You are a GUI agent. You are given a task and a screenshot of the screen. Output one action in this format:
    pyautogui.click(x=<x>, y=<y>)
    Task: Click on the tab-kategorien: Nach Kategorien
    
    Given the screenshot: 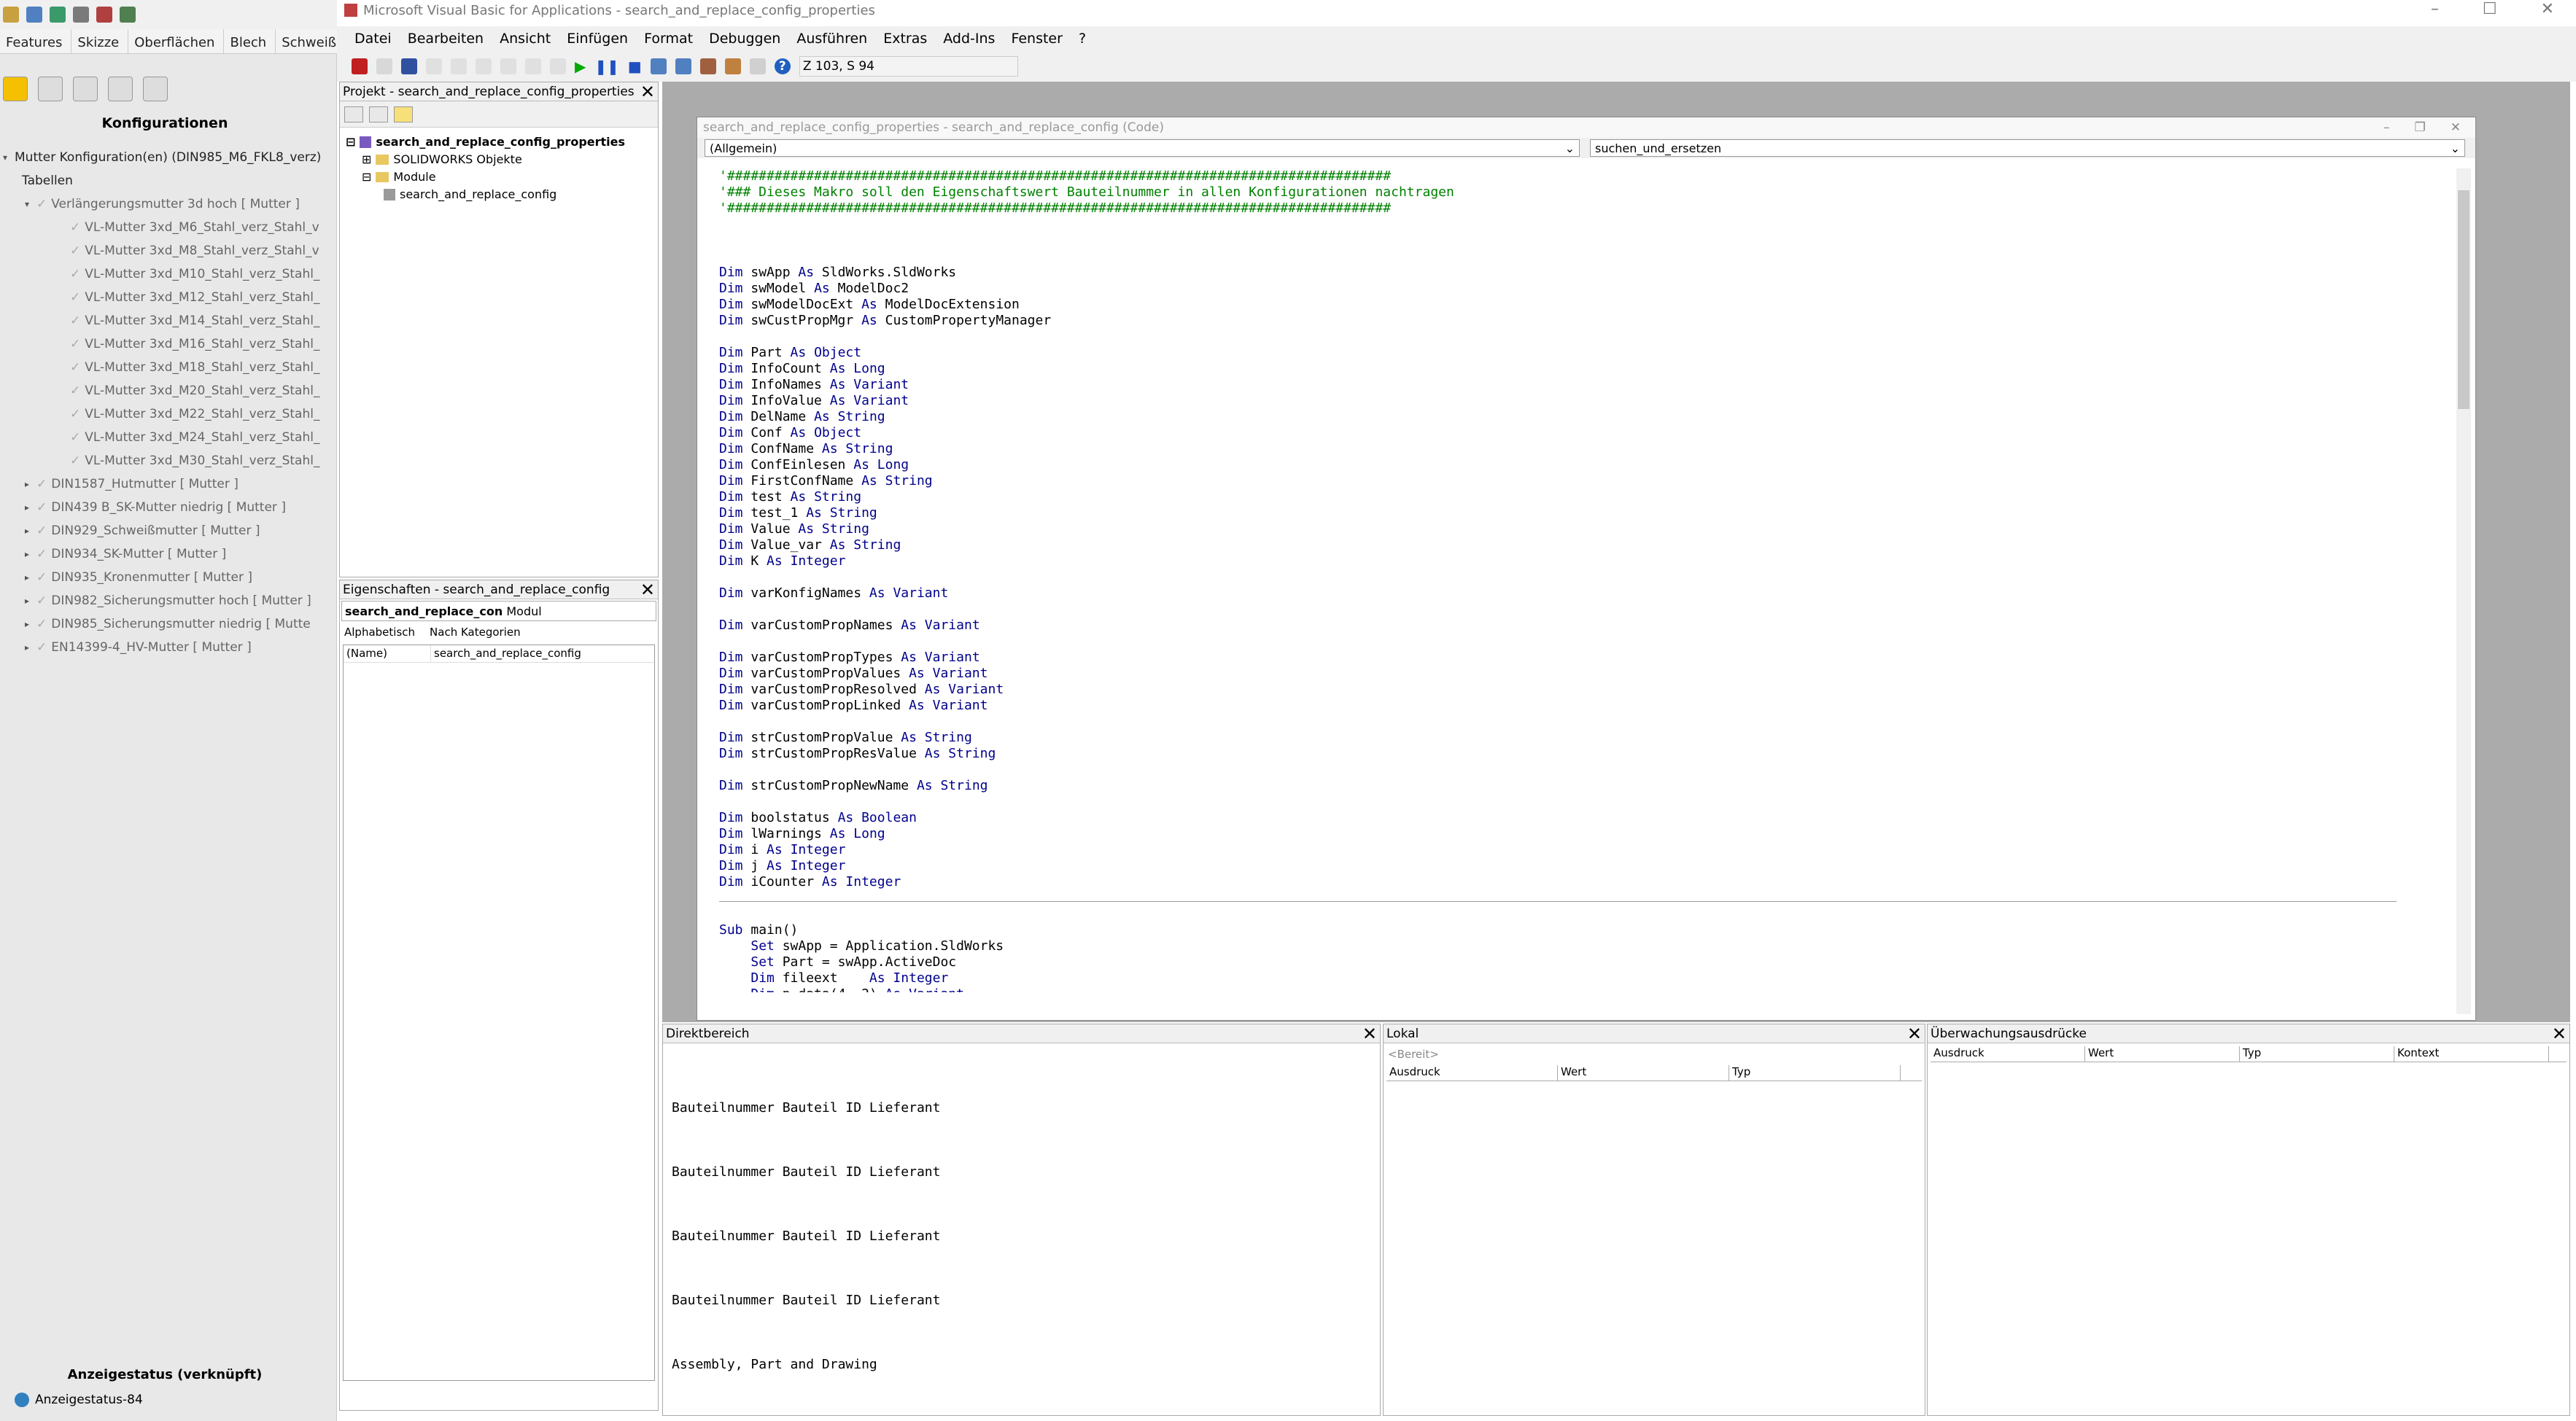 What is the action you would take?
    pyautogui.click(x=476, y=632)
    